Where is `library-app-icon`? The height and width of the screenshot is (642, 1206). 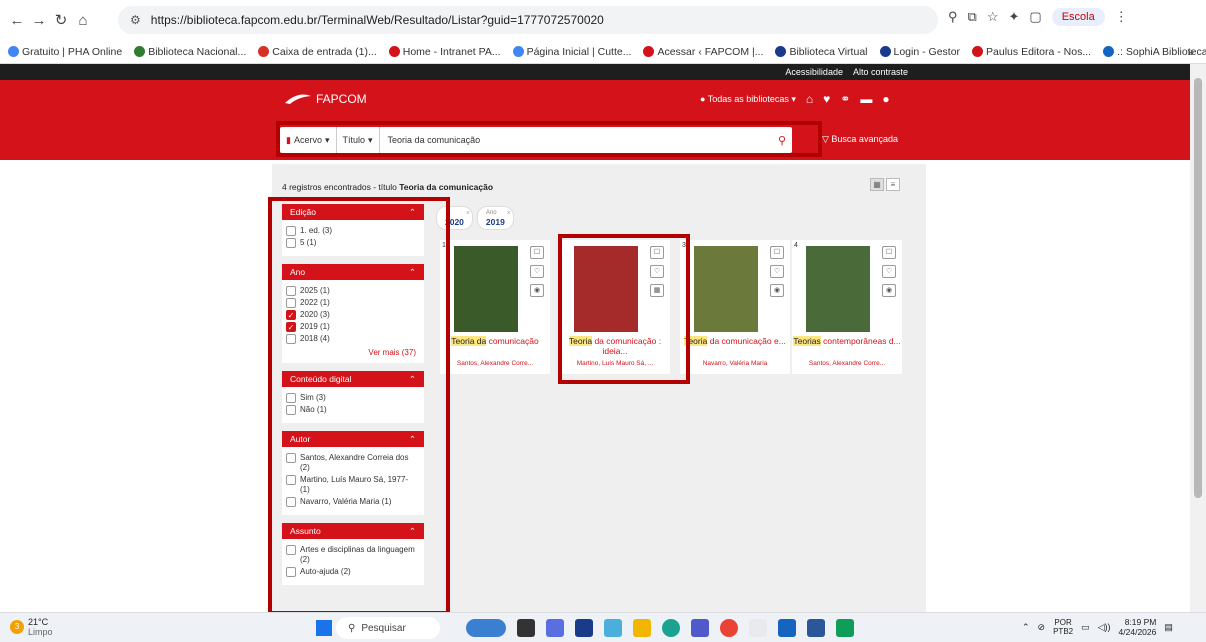
library-app-icon is located at coordinates (787, 628).